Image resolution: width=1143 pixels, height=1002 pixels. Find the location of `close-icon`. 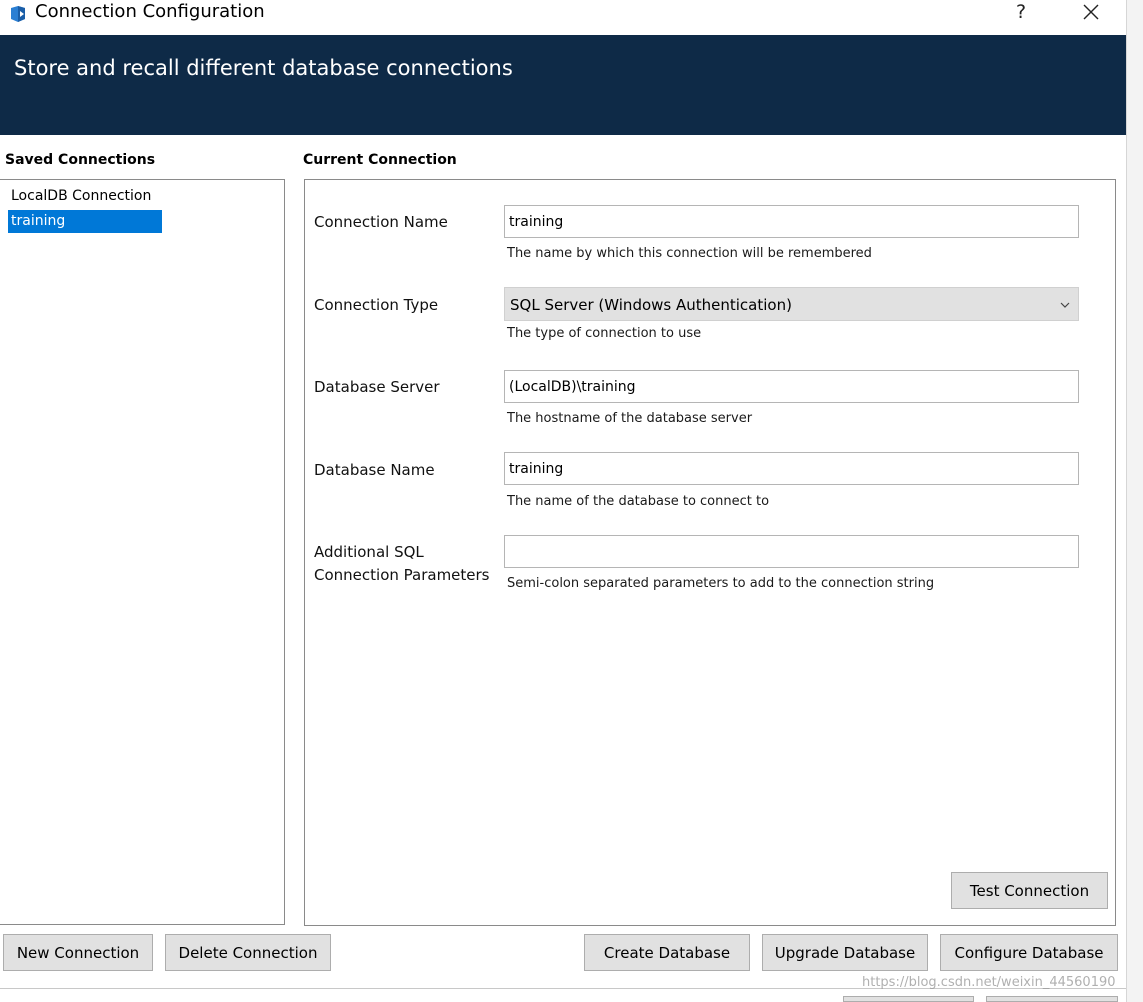

close-icon is located at coordinates (1091, 12).